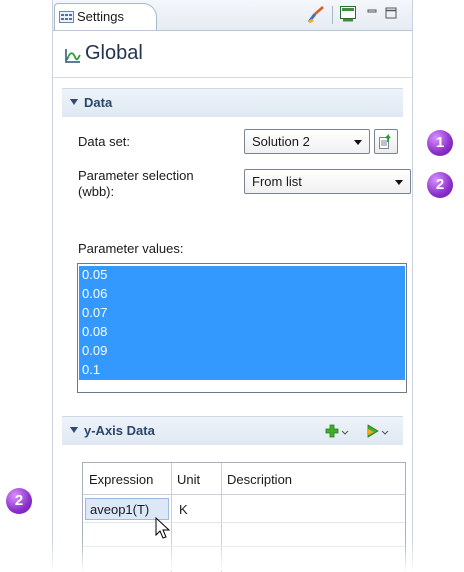 The height and width of the screenshot is (572, 464). What do you see at coordinates (317, 15) in the screenshot?
I see `brush-icon` at bounding box center [317, 15].